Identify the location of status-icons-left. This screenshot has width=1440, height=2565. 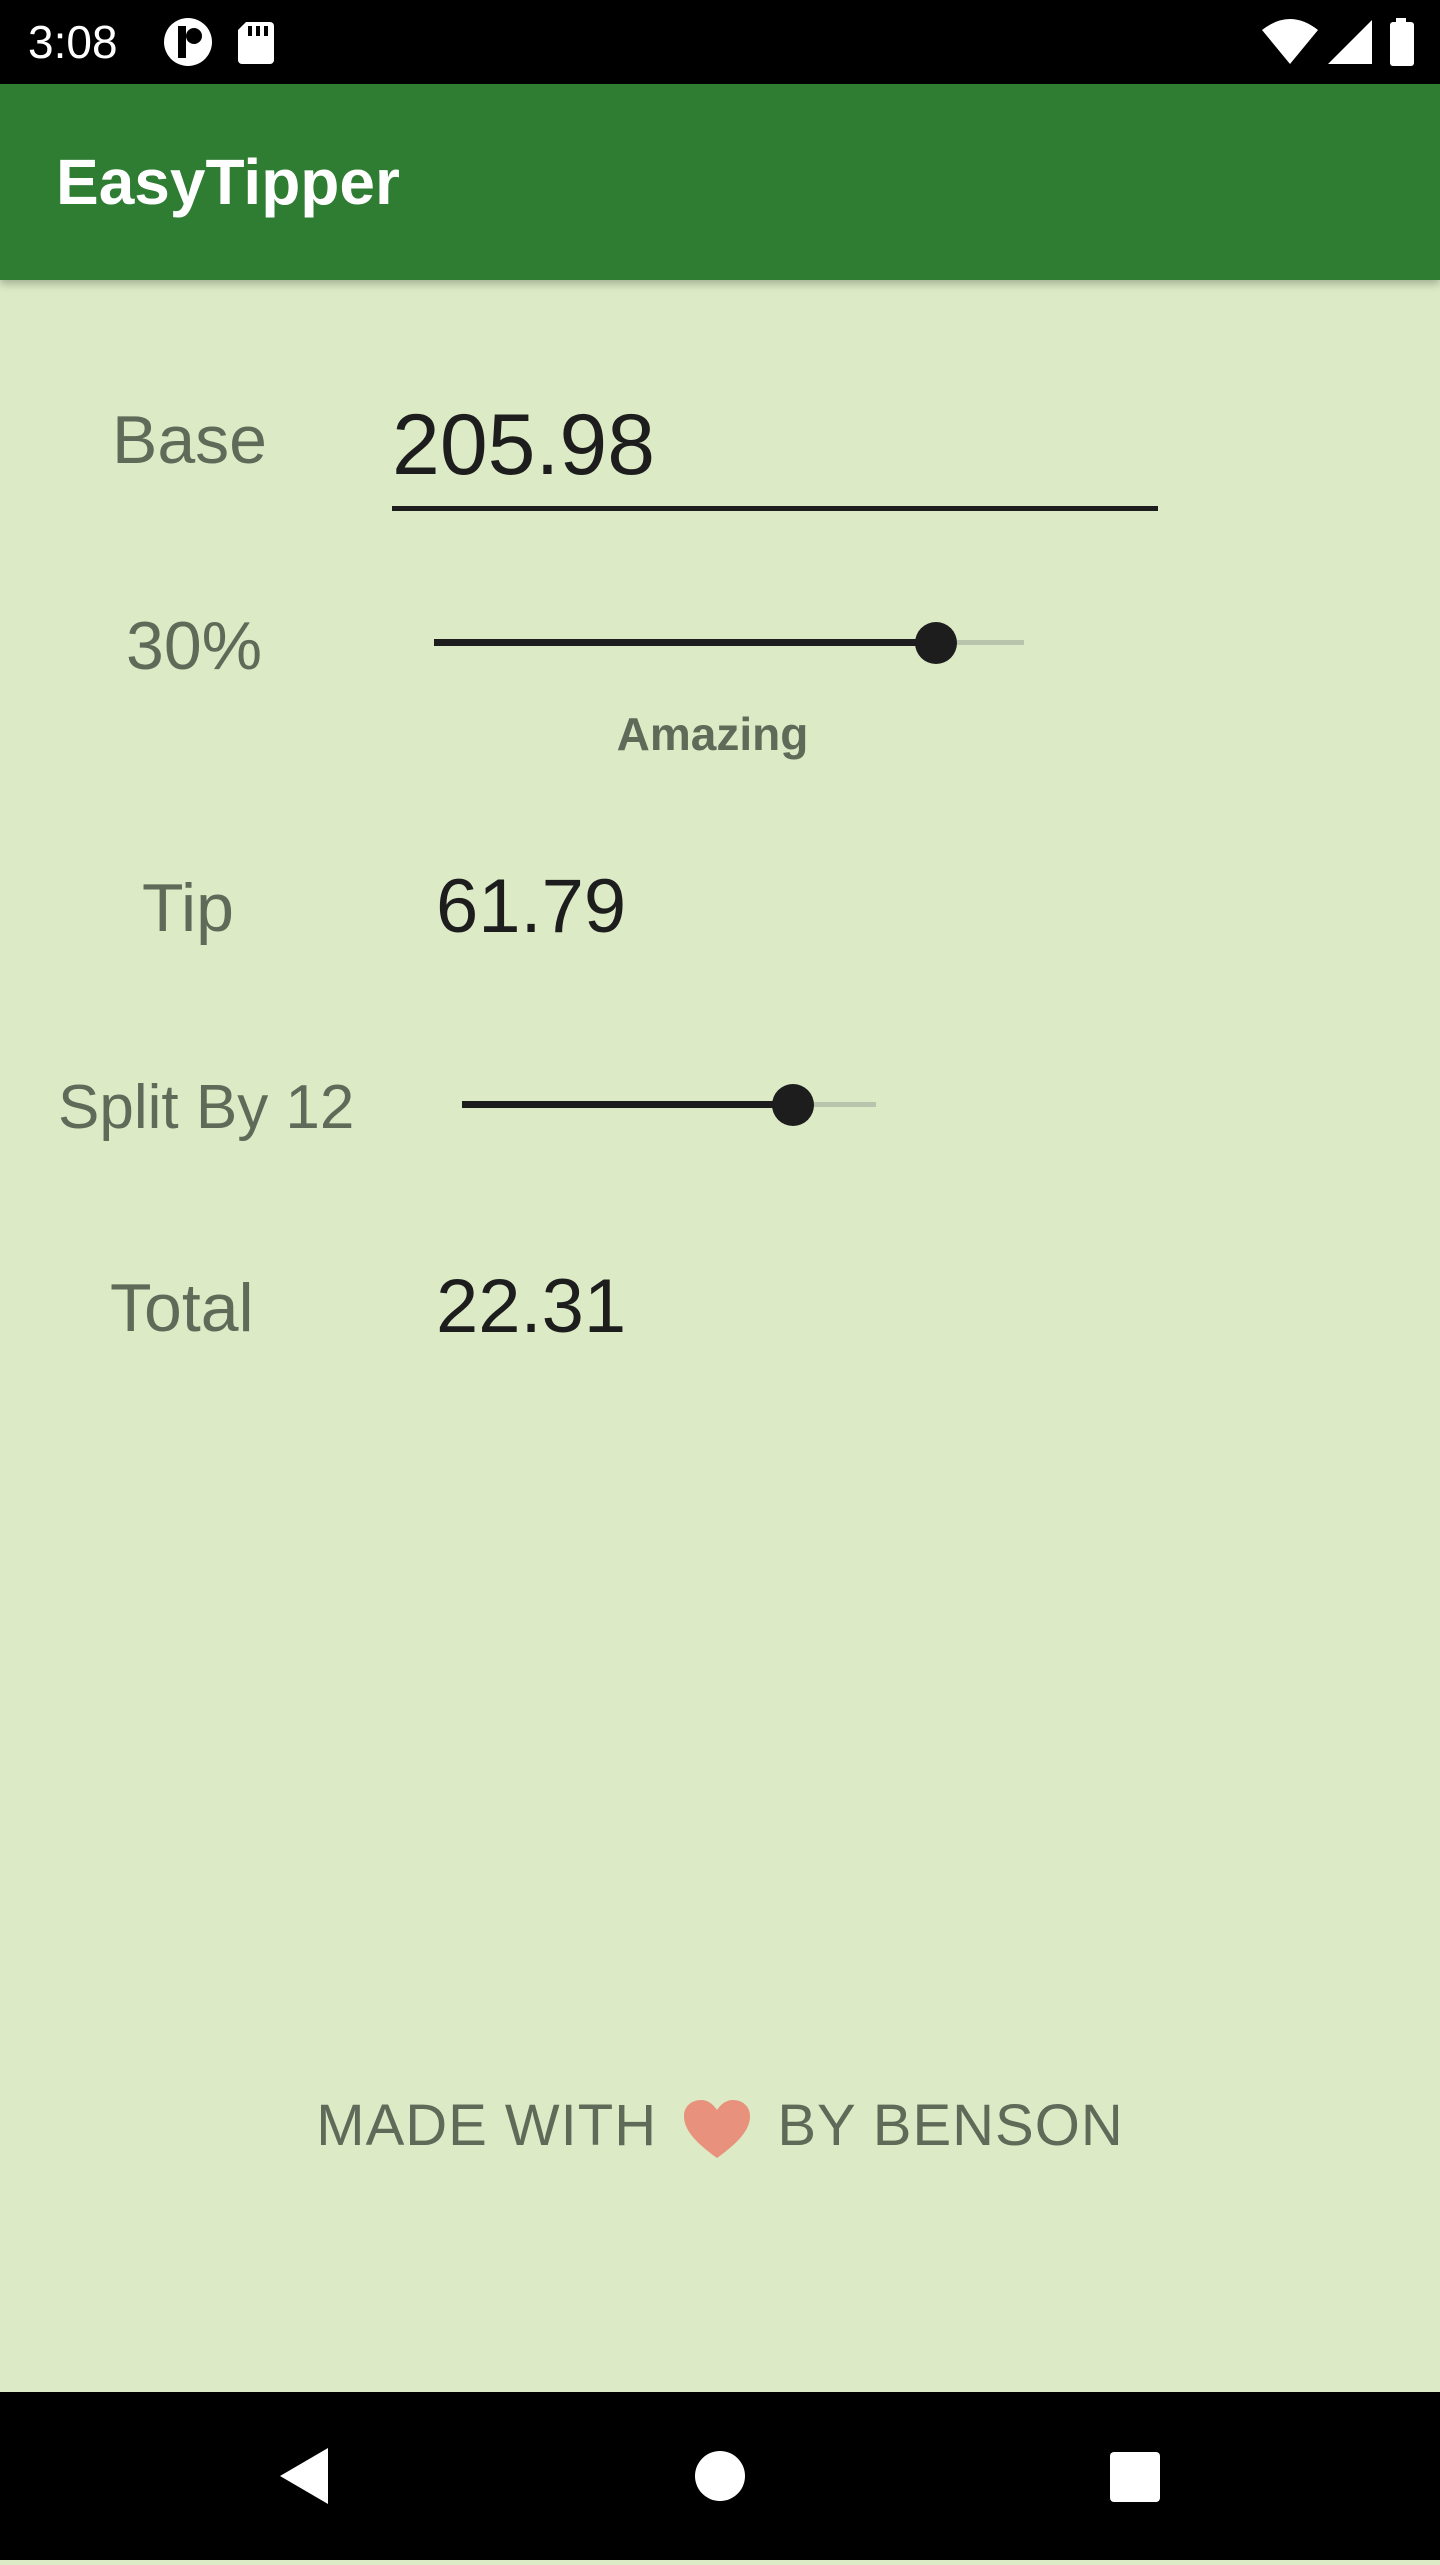
(222, 42).